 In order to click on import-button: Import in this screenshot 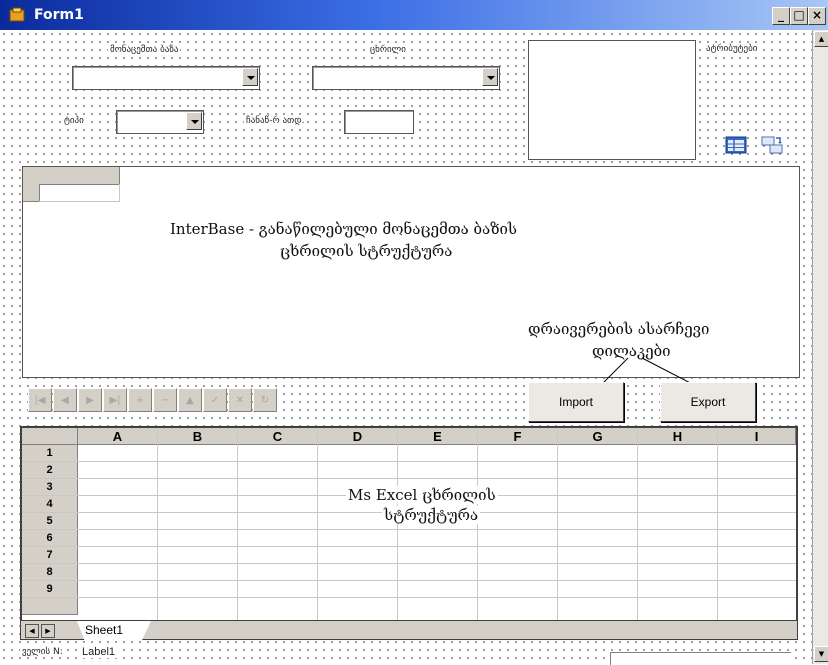, I will do `click(576, 402)`.